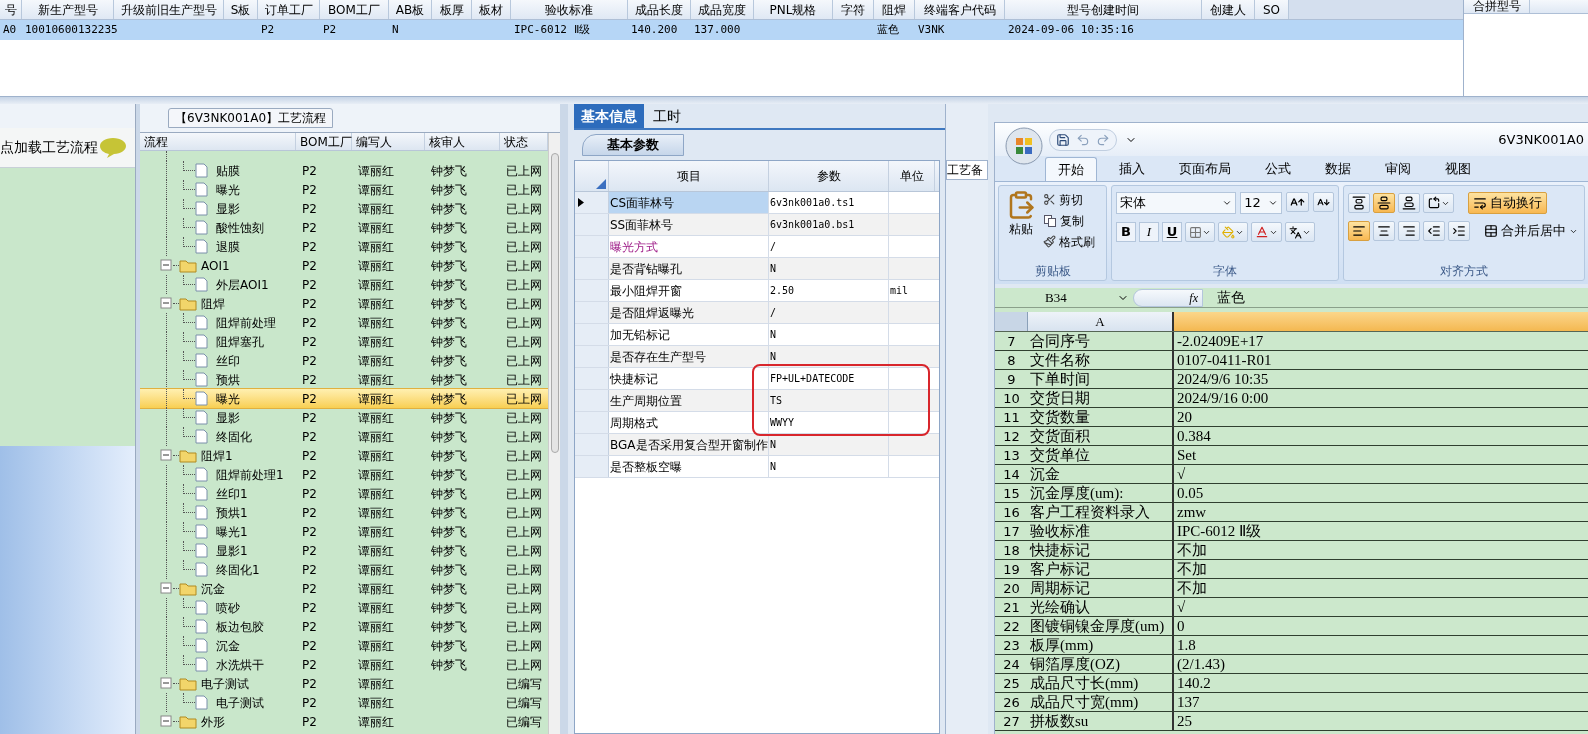  What do you see at coordinates (1224, 360) in the screenshot?
I see `spreadsheet-cell: 0107-0411-R01` at bounding box center [1224, 360].